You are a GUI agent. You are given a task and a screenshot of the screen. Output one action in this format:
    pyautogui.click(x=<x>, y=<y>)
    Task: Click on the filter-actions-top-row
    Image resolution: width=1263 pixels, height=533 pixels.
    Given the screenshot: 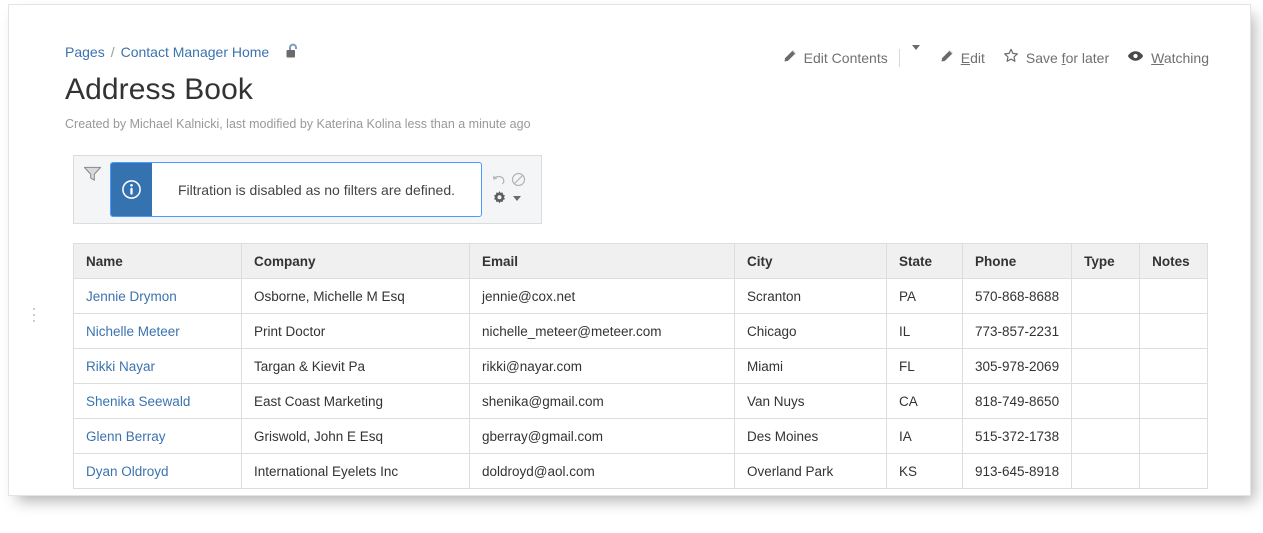 What is the action you would take?
    pyautogui.click(x=508, y=179)
    